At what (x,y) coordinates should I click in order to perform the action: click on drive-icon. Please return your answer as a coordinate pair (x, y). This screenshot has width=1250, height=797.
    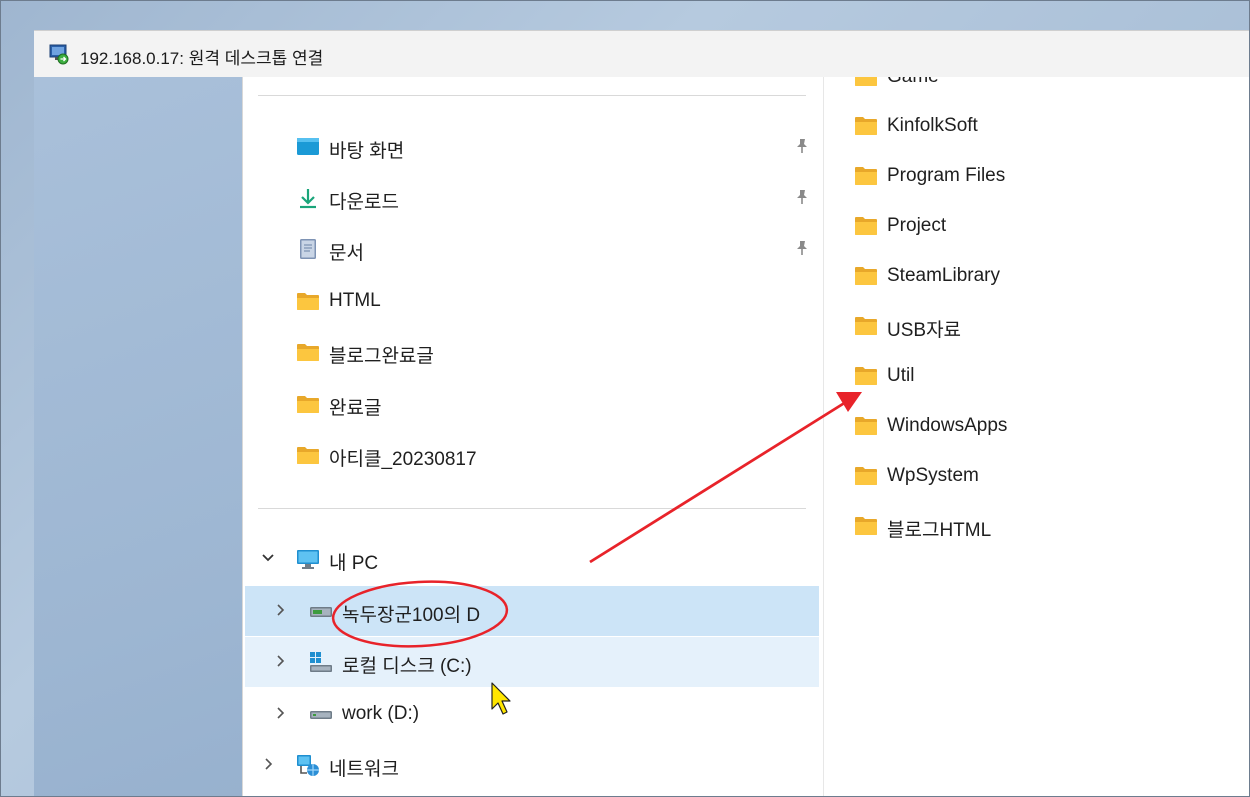
    Looking at the image, I should click on (321, 715).